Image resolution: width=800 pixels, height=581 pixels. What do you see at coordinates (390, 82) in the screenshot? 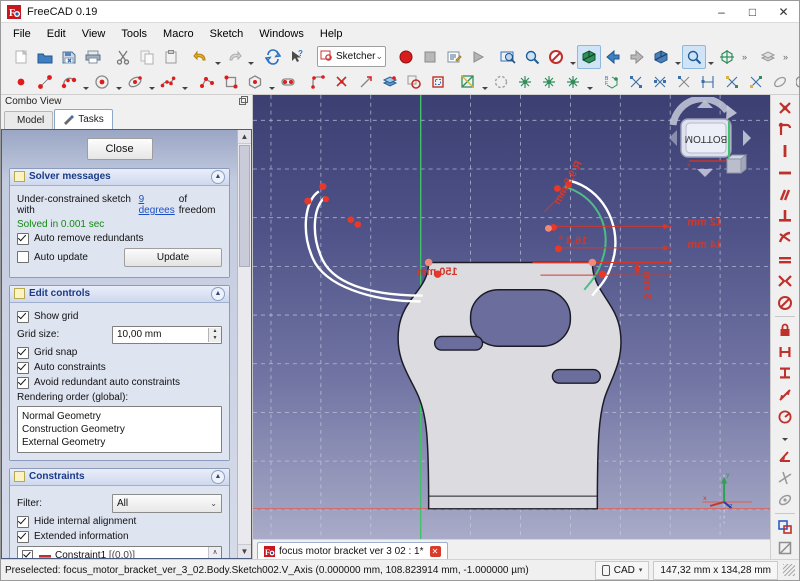
I see `external-geometry-button` at bounding box center [390, 82].